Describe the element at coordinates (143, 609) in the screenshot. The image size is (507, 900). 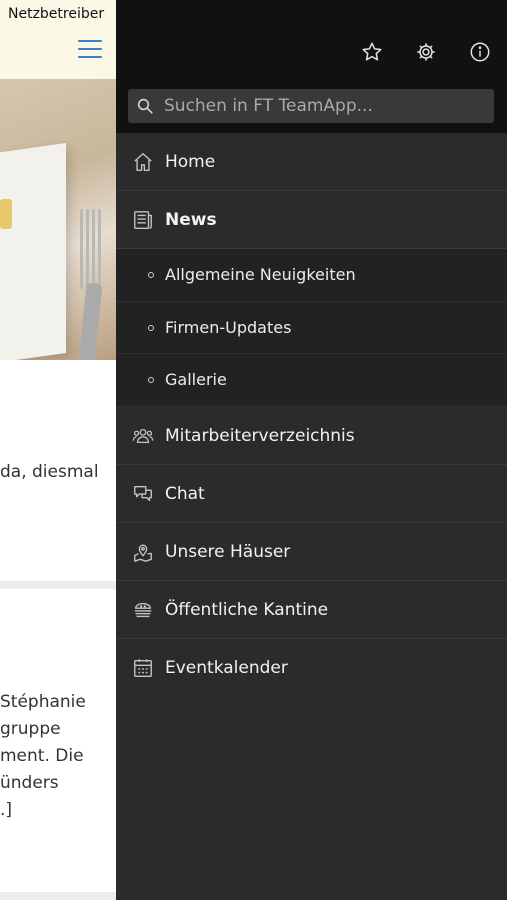
I see `burger-icon` at that location.